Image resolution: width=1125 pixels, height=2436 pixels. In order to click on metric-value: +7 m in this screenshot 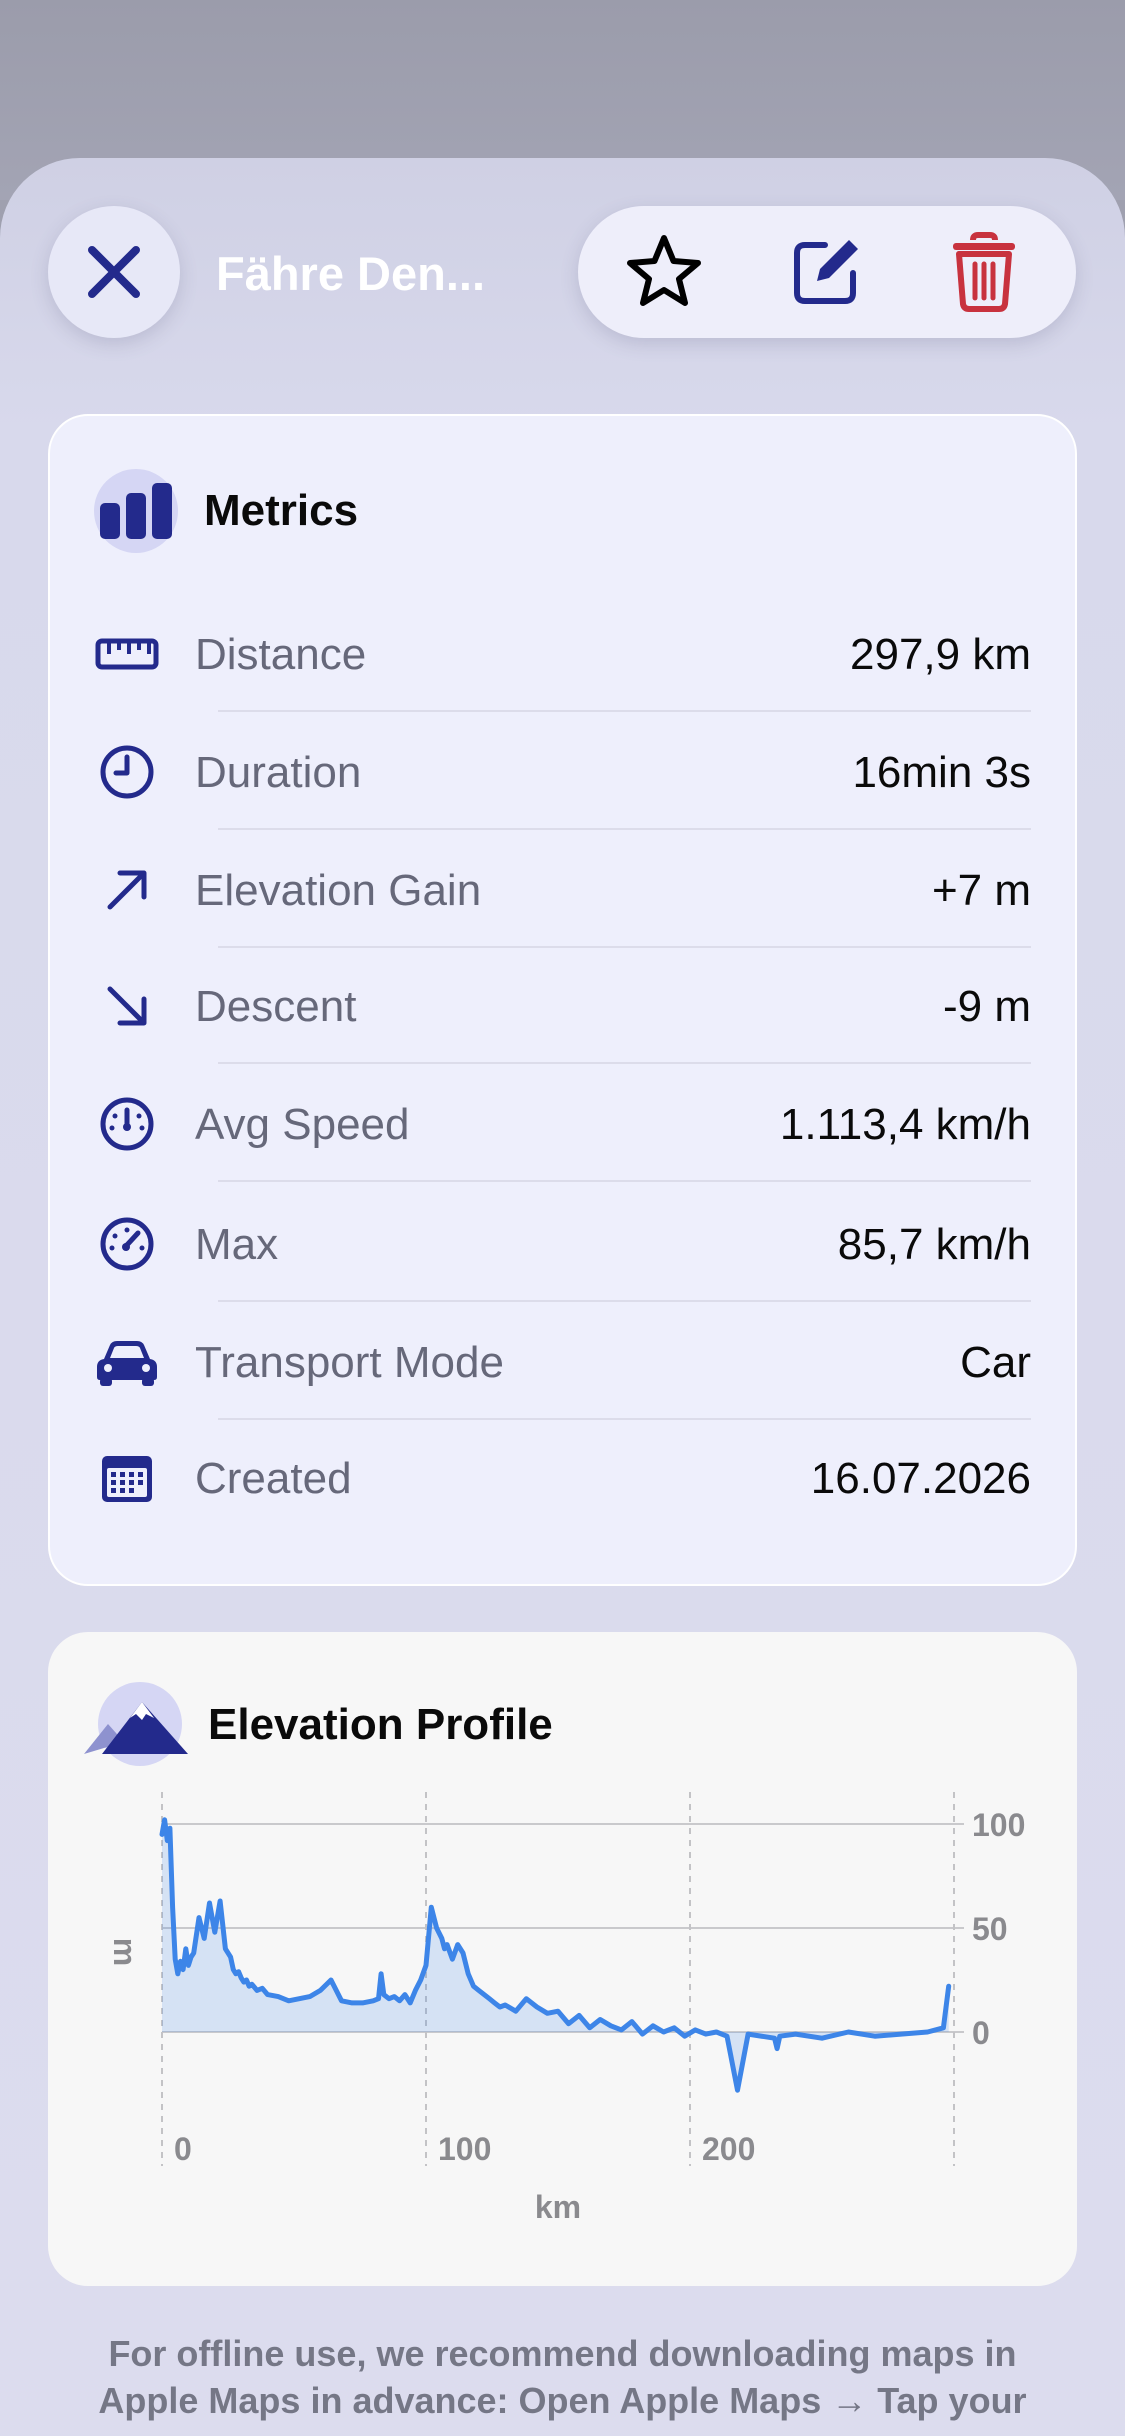, I will do `click(981, 890)`.